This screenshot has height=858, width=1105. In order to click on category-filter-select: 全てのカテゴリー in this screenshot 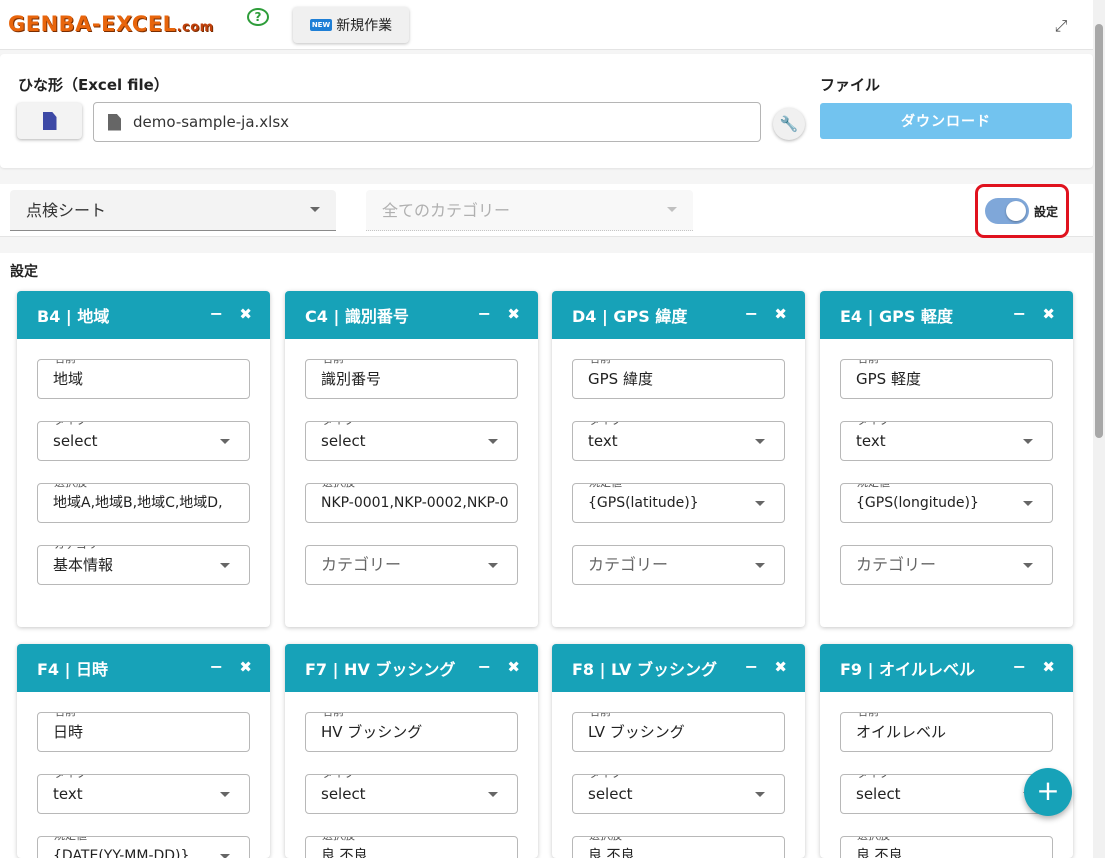, I will do `click(529, 210)`.